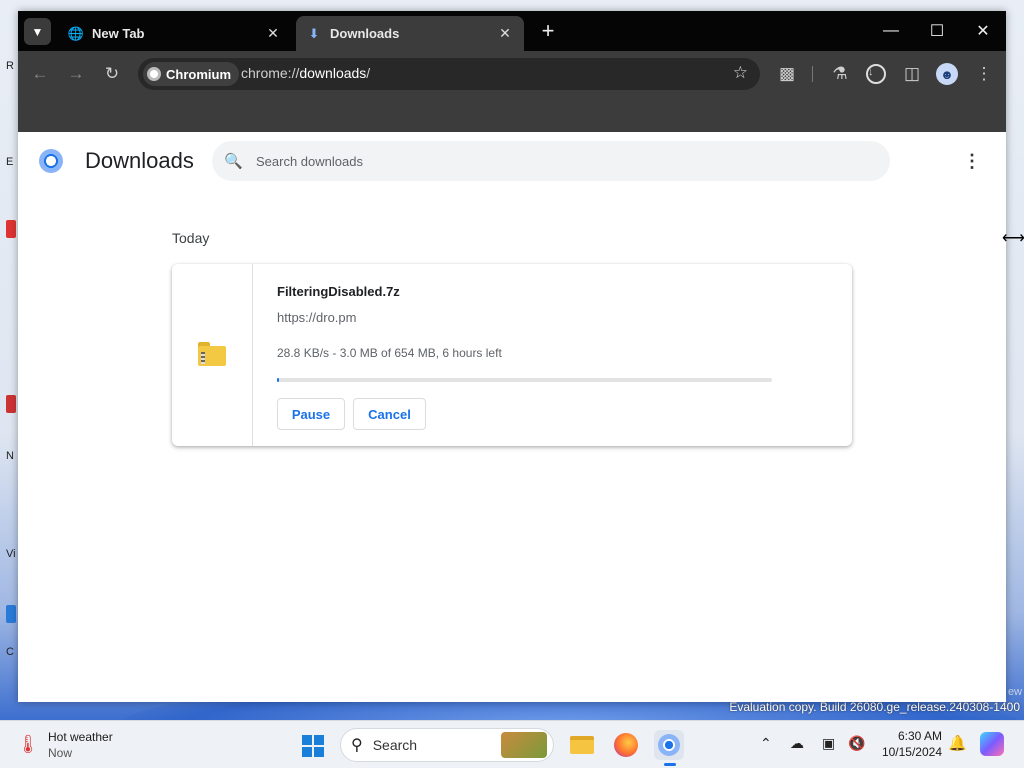 Image resolution: width=1024 pixels, height=768 pixels. Describe the element at coordinates (198, 74) in the screenshot. I see `site-chip-label: Chromium` at that location.